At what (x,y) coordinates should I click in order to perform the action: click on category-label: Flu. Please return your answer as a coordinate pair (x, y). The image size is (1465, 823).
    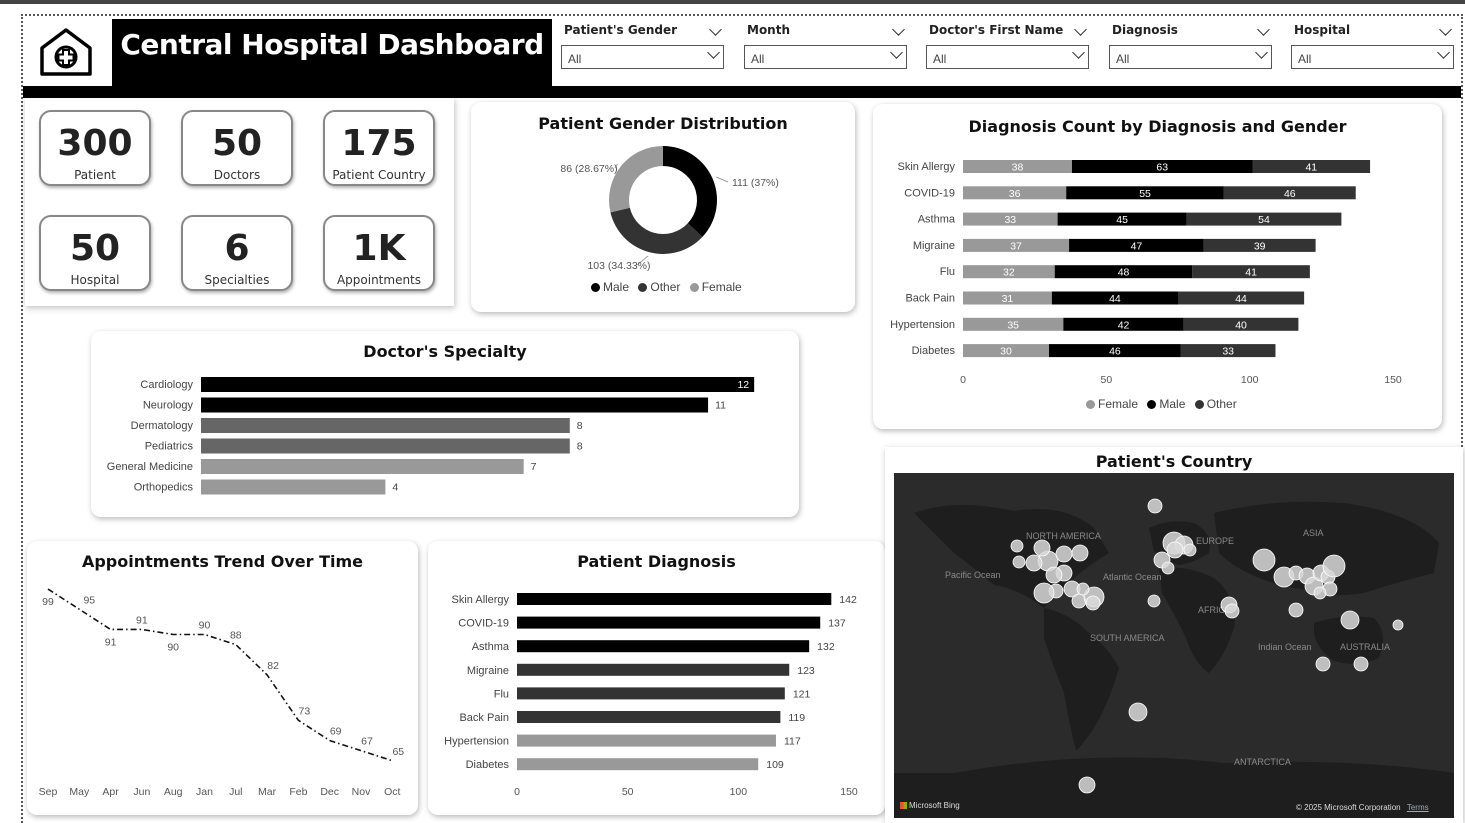
    Looking at the image, I should click on (501, 694).